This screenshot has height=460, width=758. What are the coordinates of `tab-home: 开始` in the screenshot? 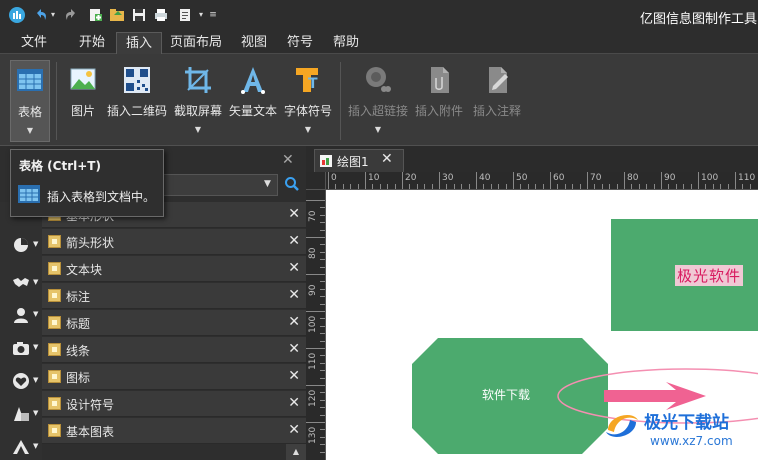 It's located at (92, 43).